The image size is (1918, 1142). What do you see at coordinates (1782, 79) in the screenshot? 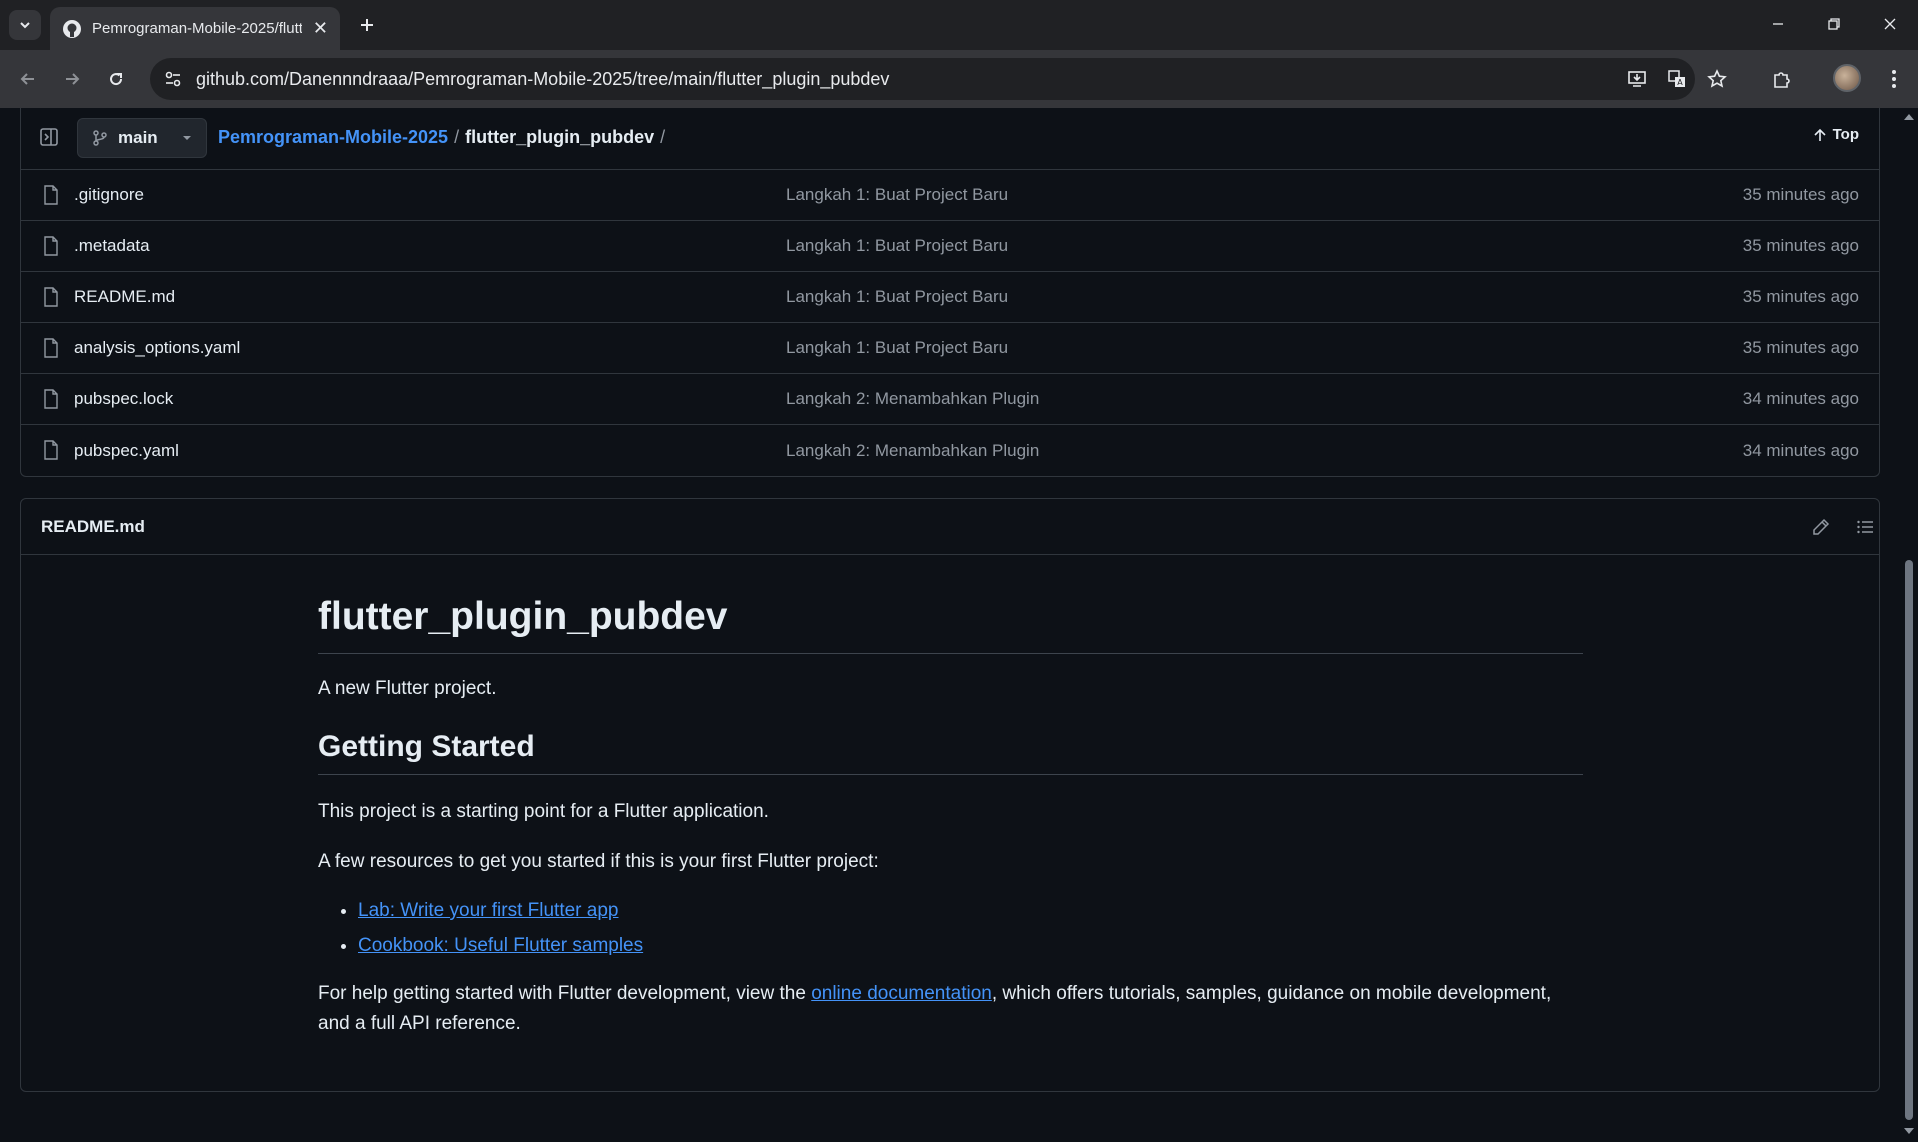
I see `extensions-button` at bounding box center [1782, 79].